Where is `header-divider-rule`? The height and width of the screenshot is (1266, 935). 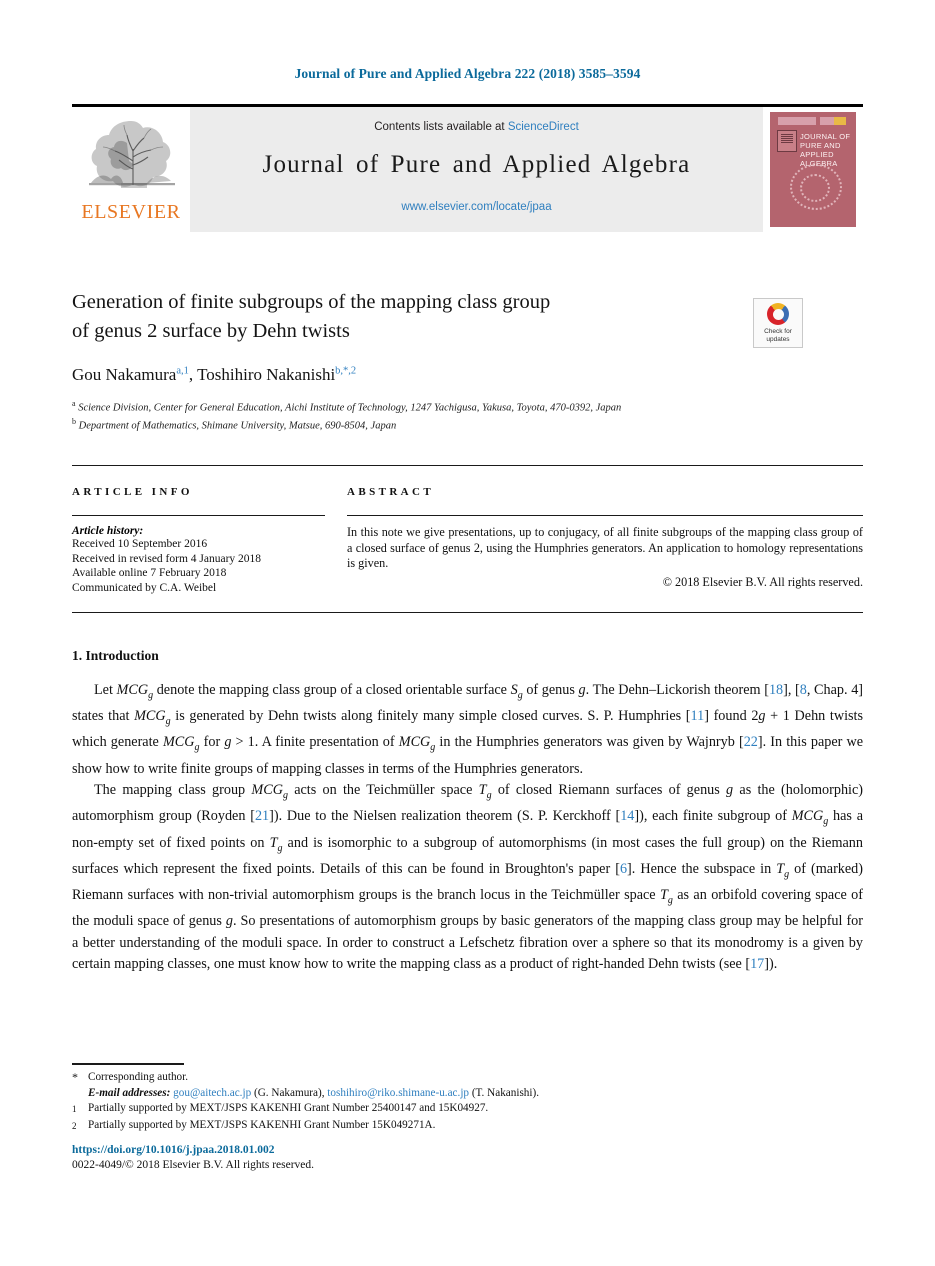 header-divider-rule is located at coordinates (467, 465).